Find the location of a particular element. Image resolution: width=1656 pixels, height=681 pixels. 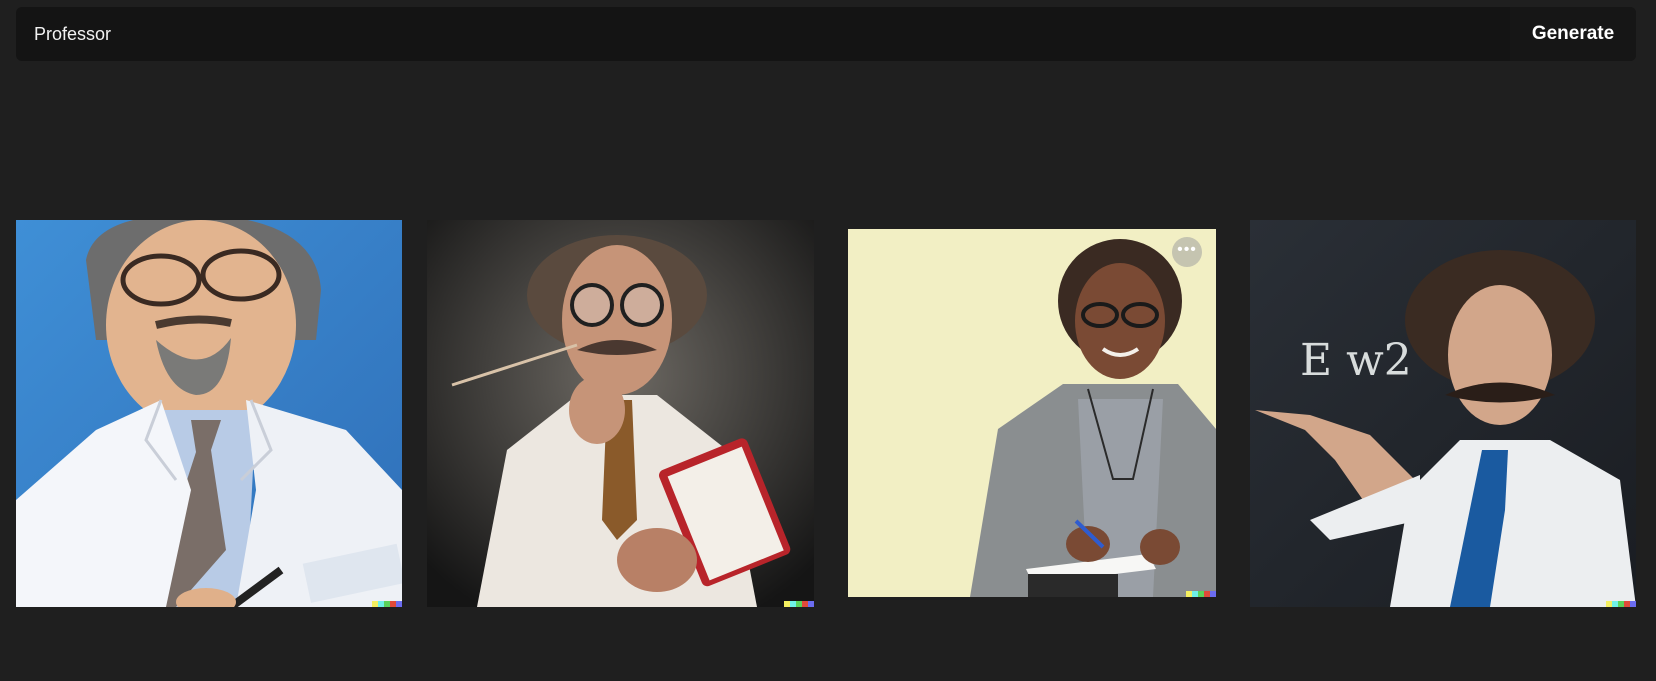

result-image-3: ••• is located at coordinates (1032, 413).